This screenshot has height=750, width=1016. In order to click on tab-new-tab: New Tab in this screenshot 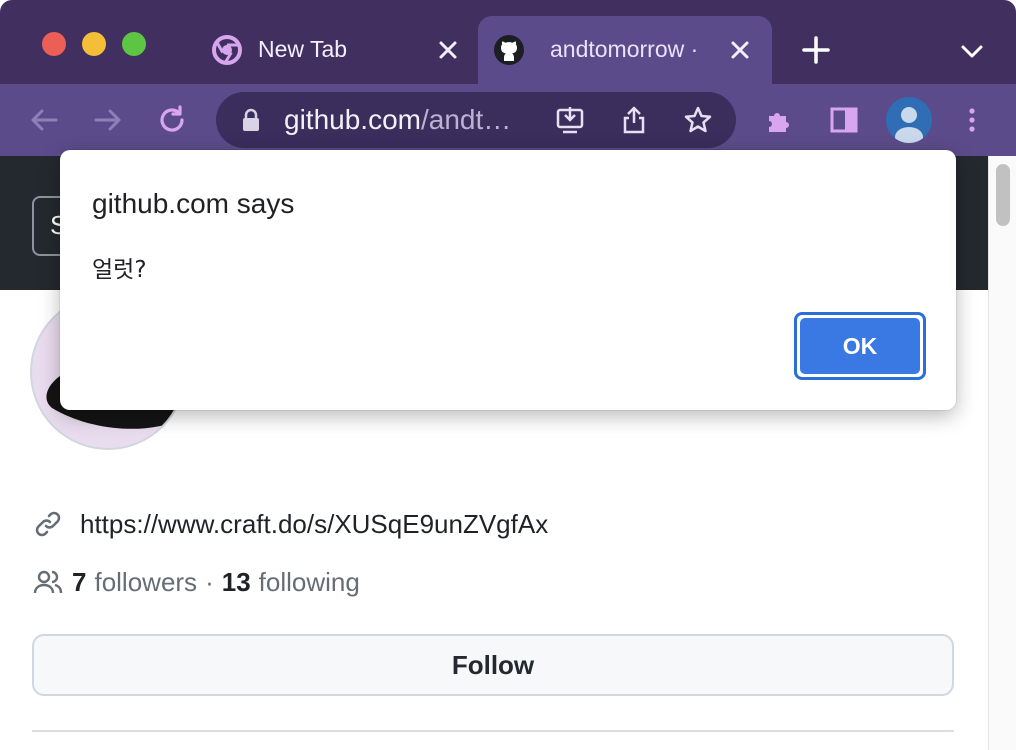, I will do `click(336, 50)`.